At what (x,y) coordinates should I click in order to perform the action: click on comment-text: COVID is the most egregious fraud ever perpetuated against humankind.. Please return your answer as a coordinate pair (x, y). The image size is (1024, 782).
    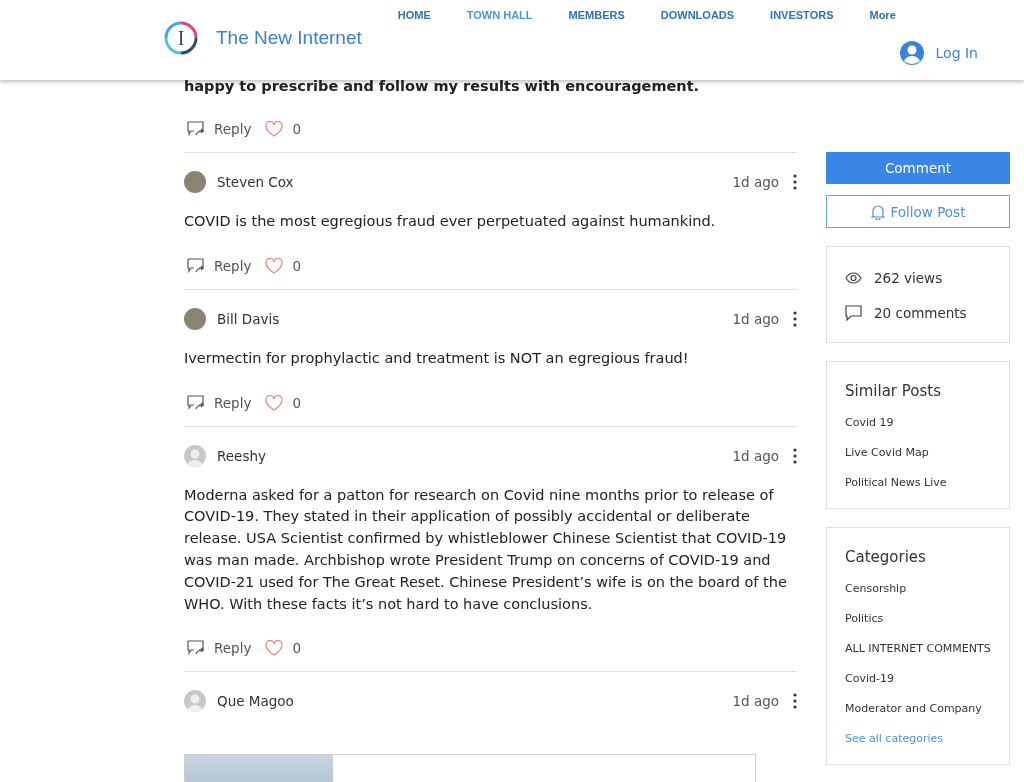
    Looking at the image, I should click on (450, 221).